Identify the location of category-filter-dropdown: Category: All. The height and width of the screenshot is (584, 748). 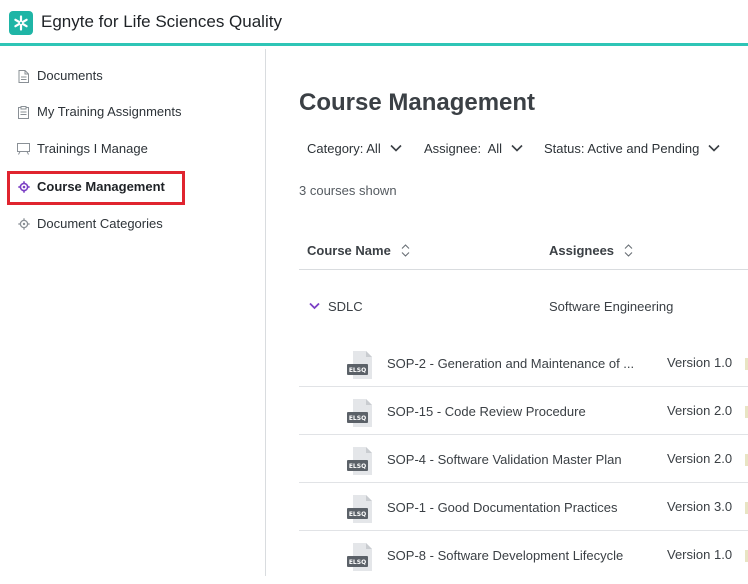
(354, 148).